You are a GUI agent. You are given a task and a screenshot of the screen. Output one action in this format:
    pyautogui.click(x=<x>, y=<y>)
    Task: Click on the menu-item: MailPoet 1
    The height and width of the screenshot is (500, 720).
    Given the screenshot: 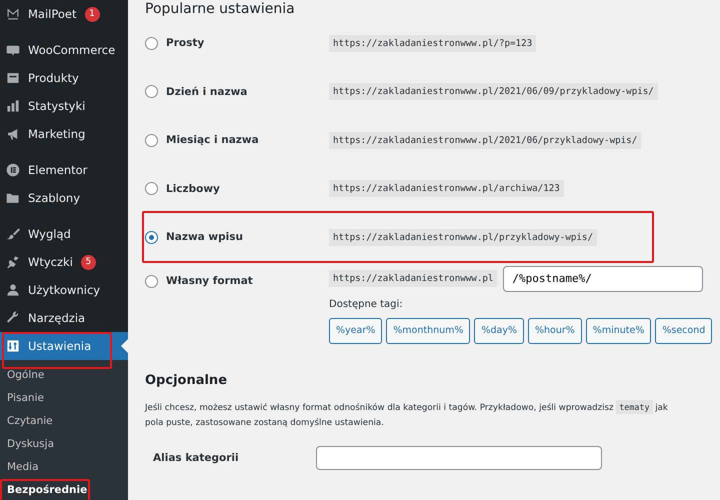 What is the action you would take?
    pyautogui.click(x=64, y=14)
    